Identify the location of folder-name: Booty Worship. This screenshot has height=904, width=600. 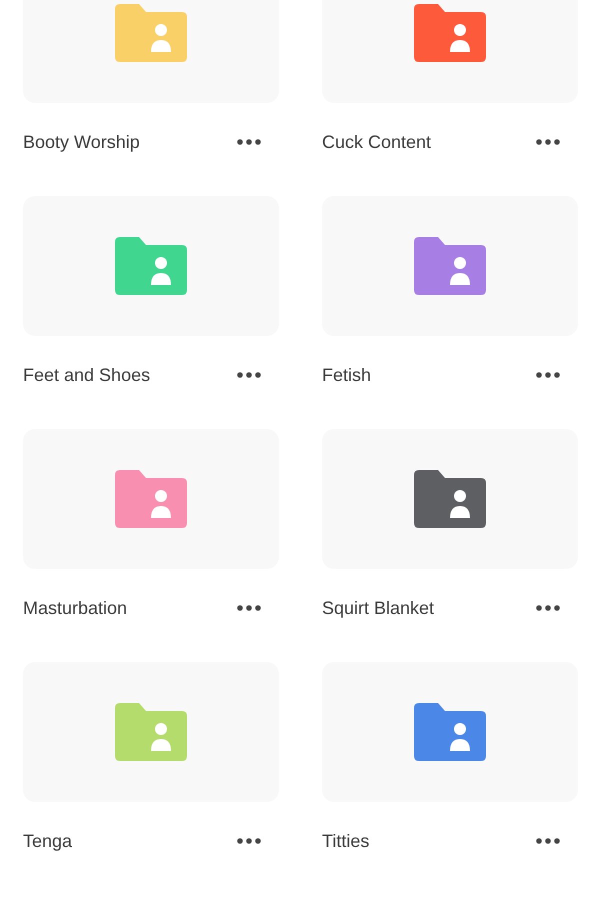
(81, 142).